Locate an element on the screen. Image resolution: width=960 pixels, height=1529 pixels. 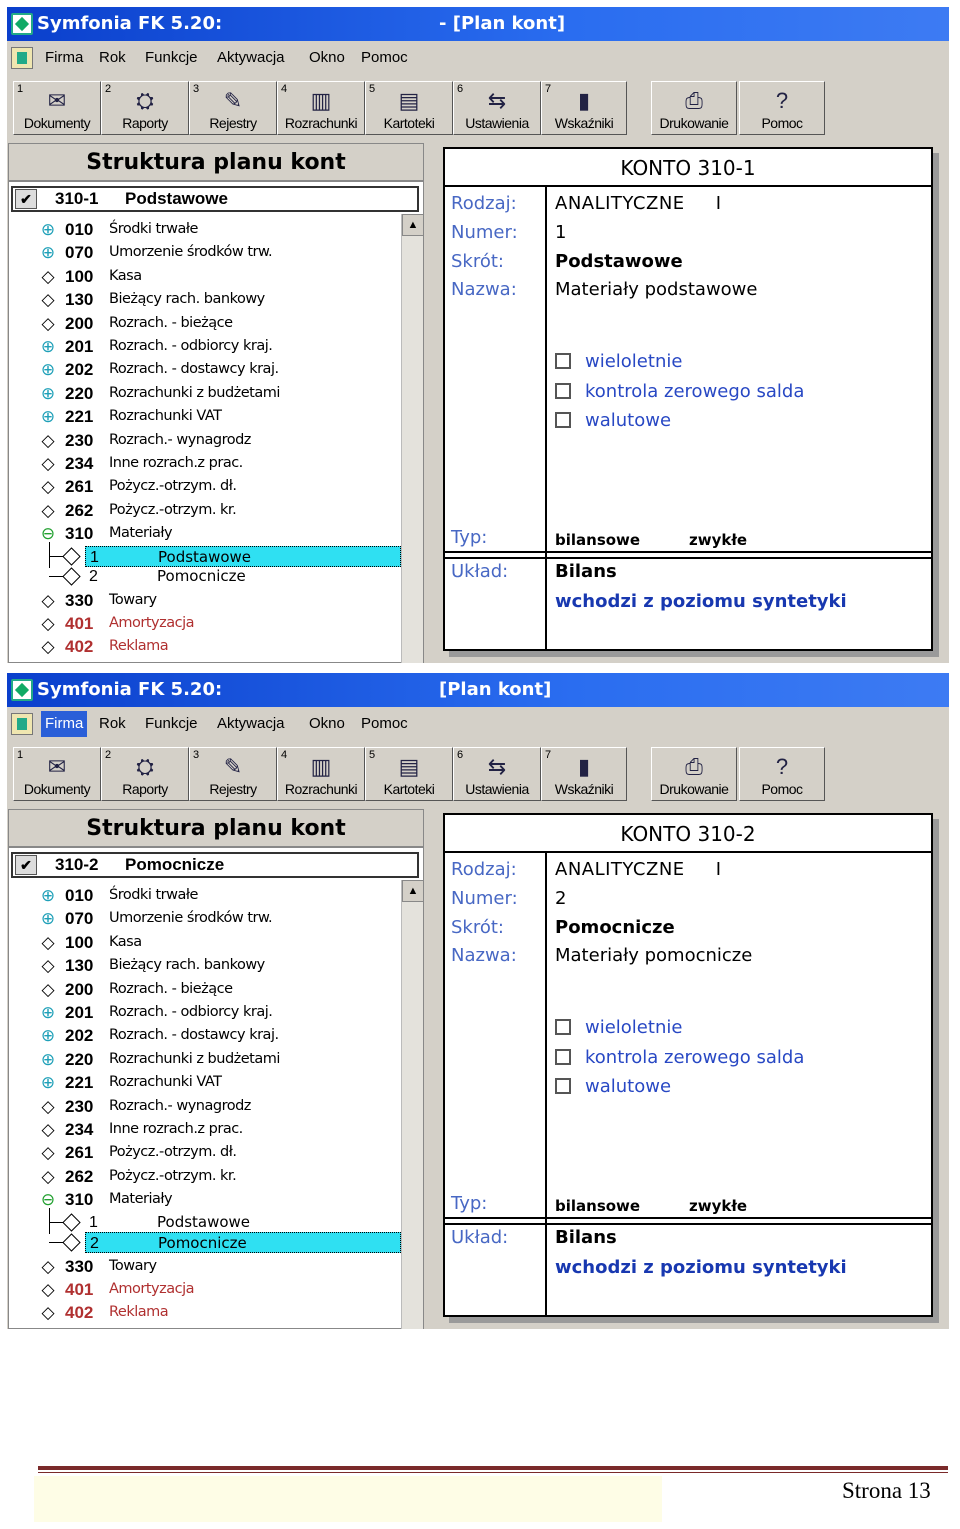
footer-band is located at coordinates (348, 1499).